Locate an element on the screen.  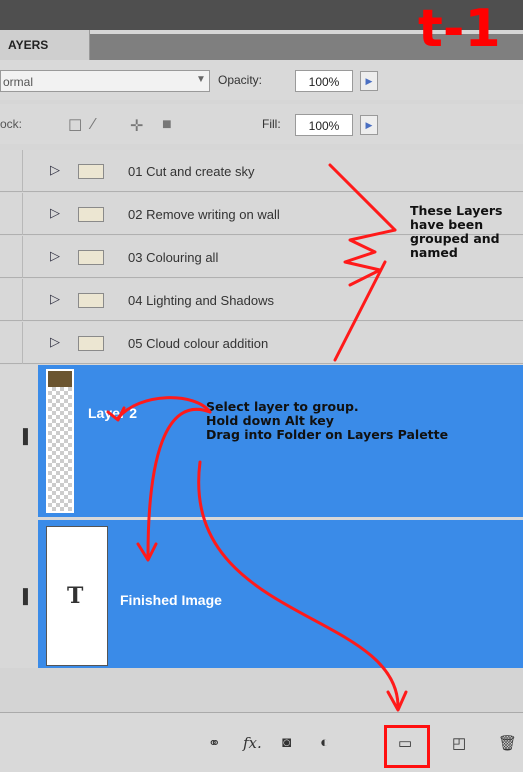
long-arrow-to-folder is located at coordinates (298, 583).